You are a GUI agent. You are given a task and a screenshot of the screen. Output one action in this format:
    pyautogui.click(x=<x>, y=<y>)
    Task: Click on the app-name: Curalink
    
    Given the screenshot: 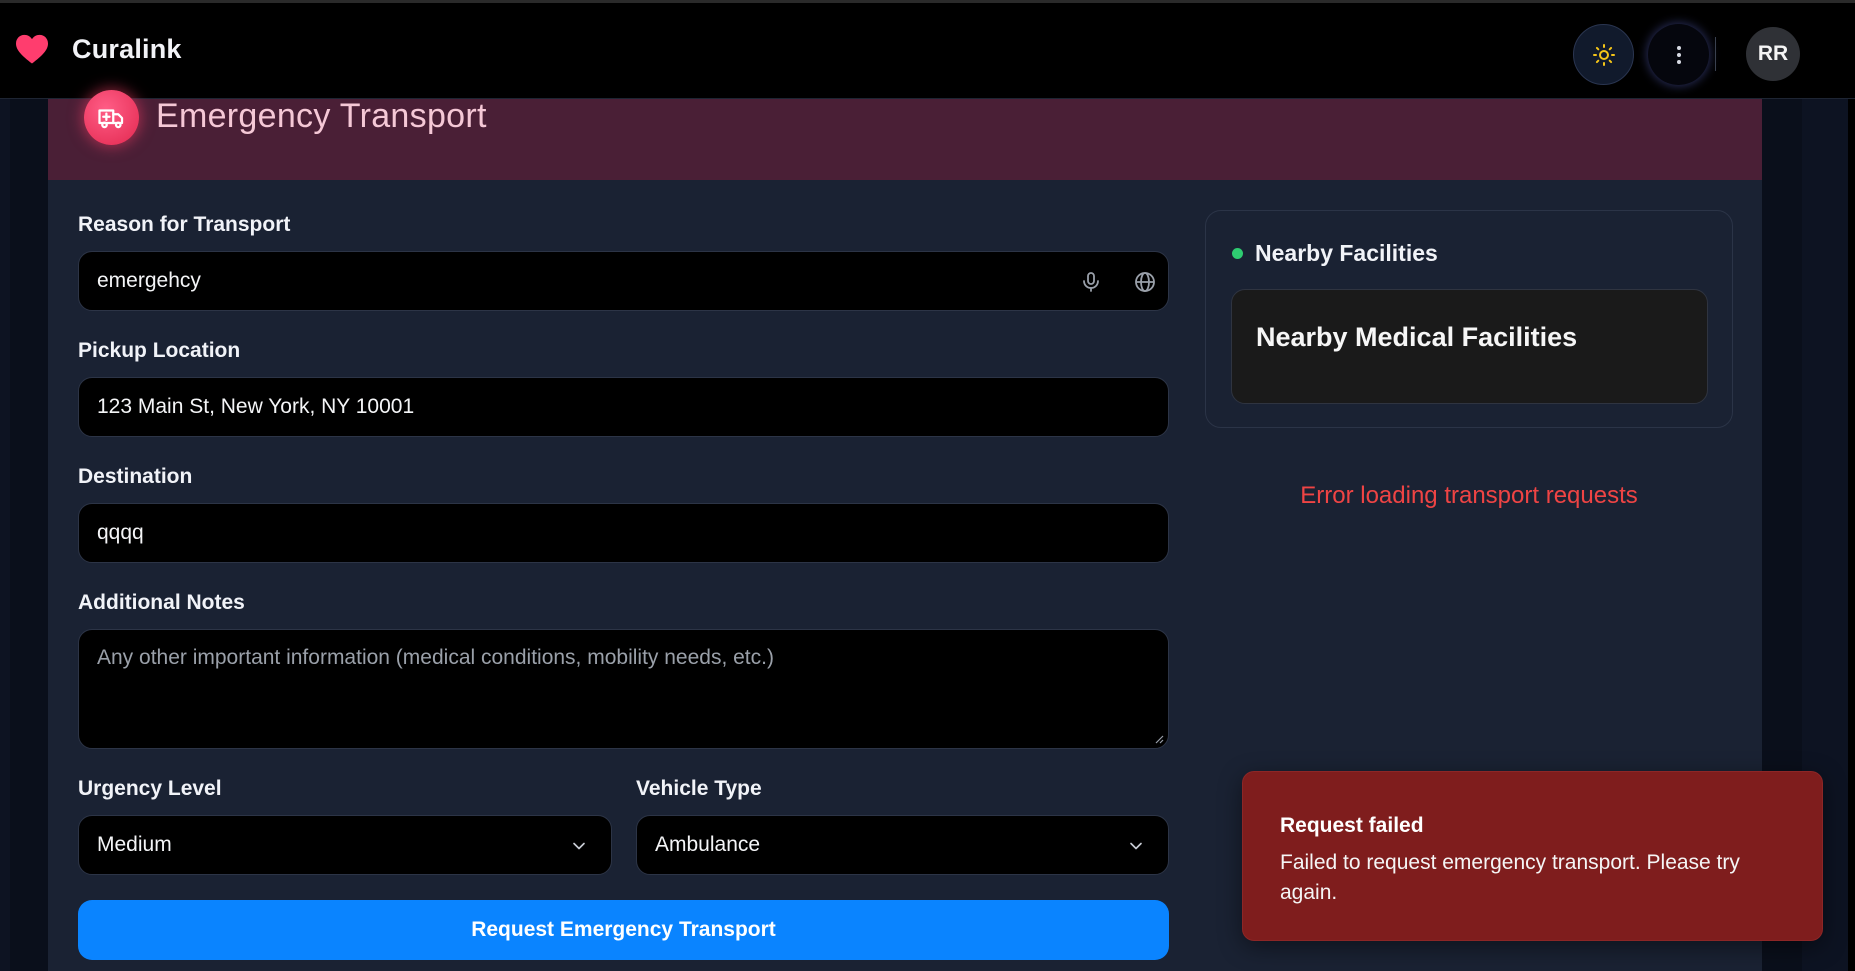 What is the action you would take?
    pyautogui.click(x=127, y=48)
    